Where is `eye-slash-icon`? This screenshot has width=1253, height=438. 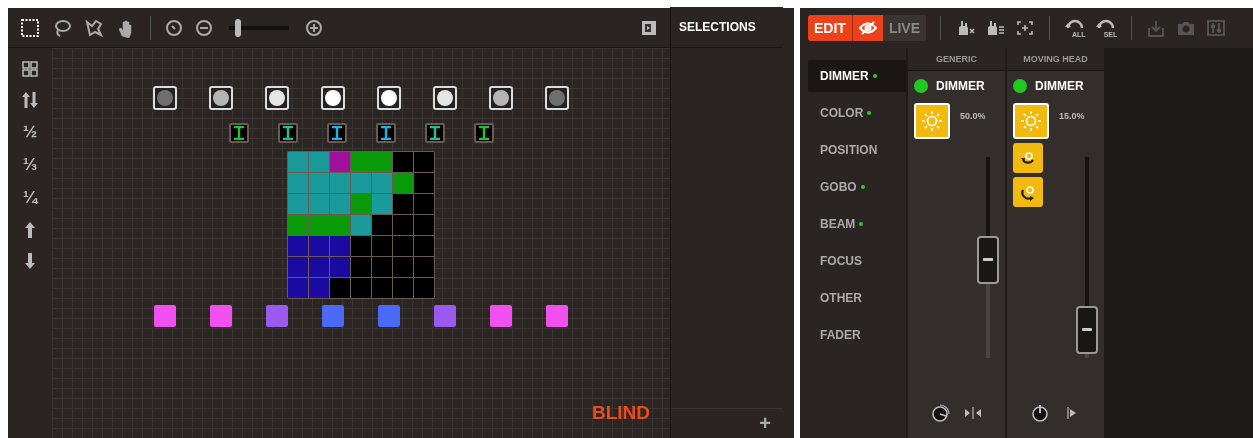 eye-slash-icon is located at coordinates (867, 28).